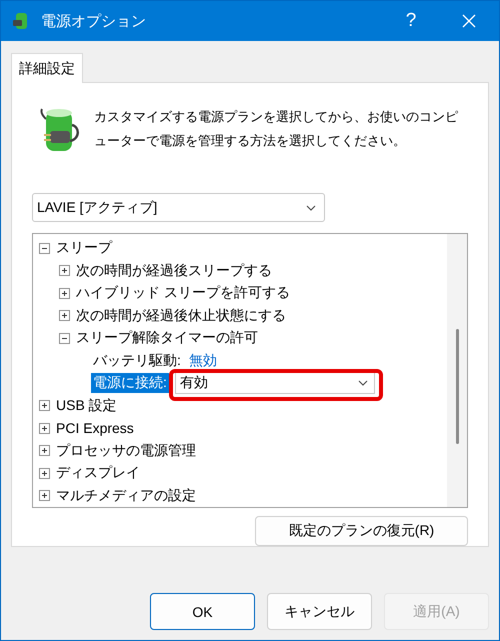  I want to click on tree-item: ハイブリッド スリープを許可する, so click(183, 293).